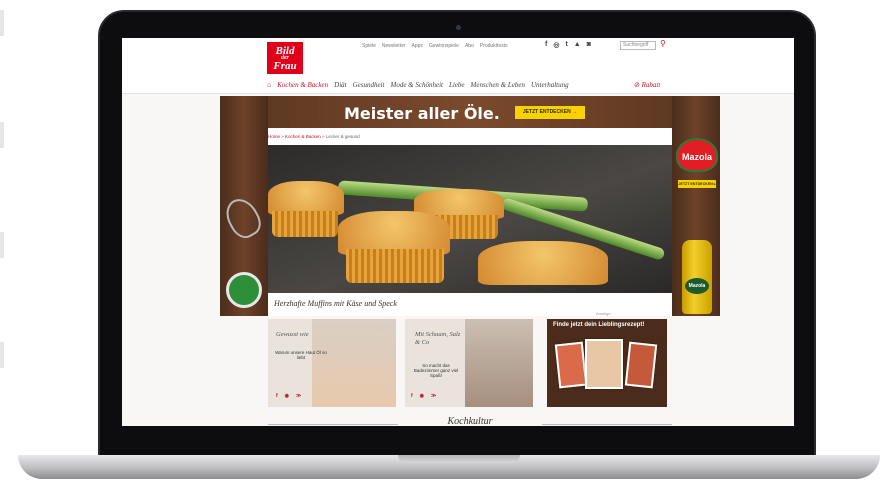  I want to click on nav-link-abo: Abo, so click(469, 46).